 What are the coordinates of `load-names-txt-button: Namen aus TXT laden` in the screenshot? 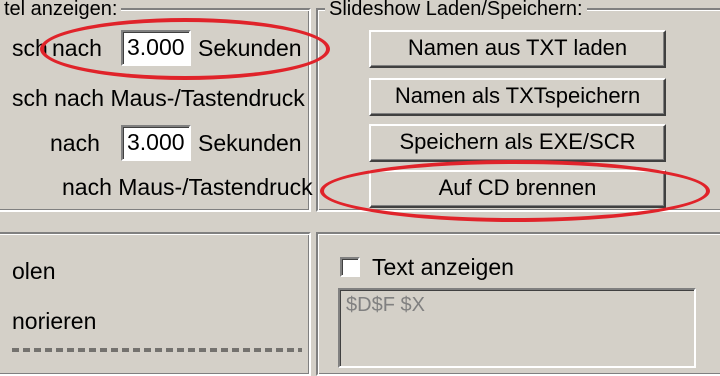 It's located at (517, 49).